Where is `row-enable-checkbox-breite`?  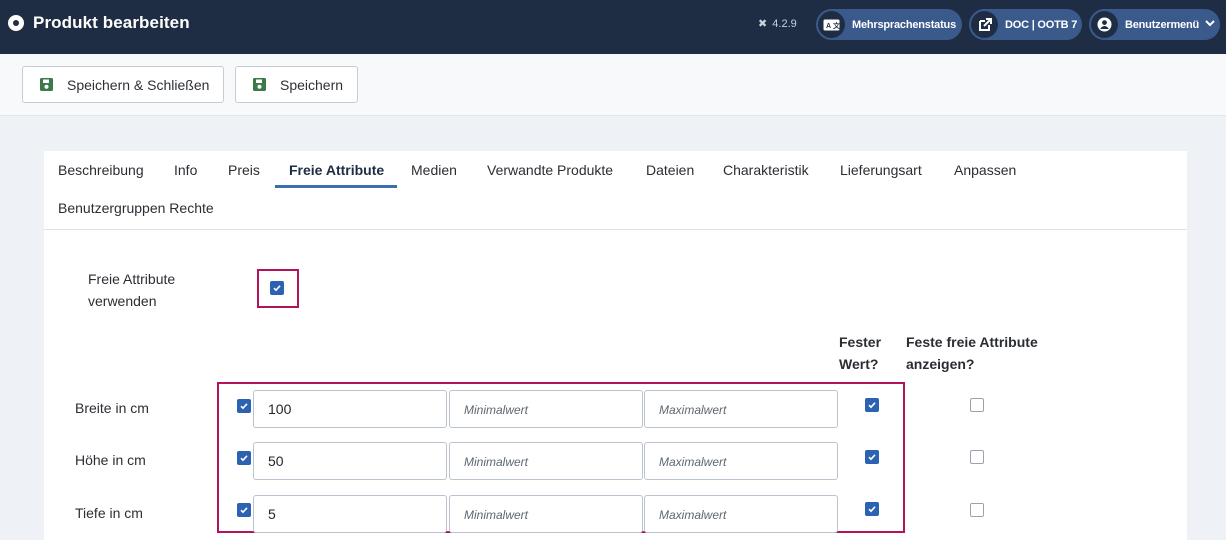
row-enable-checkbox-breite is located at coordinates (244, 406).